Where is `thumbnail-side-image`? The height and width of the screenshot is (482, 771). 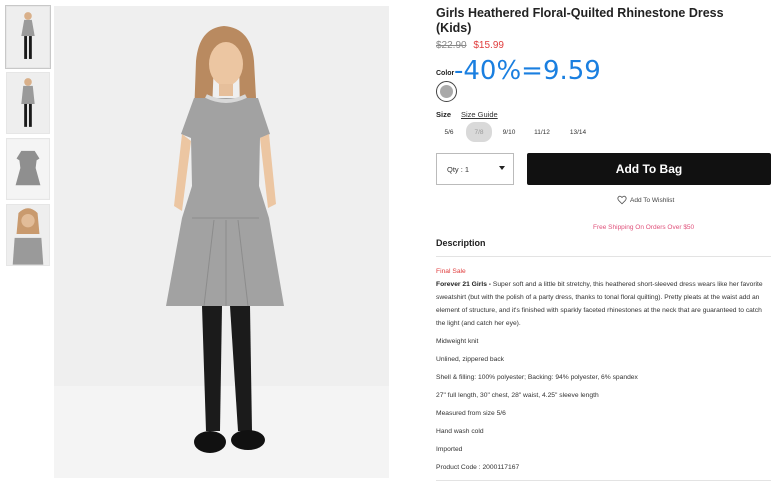
thumbnail-side-image is located at coordinates (28, 103).